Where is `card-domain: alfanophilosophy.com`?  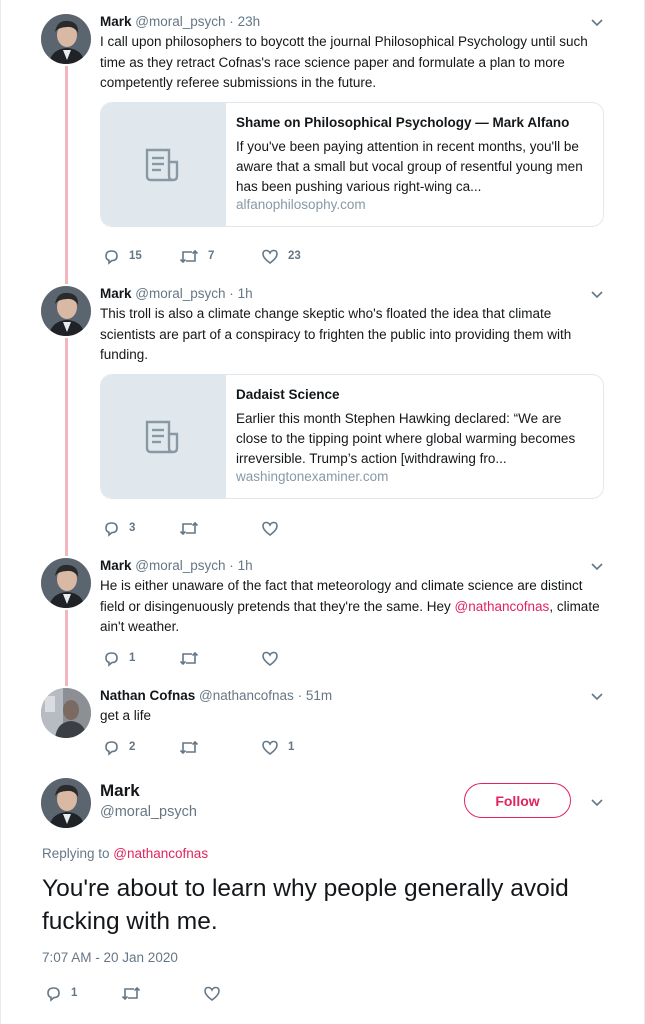
card-domain: alfanophilosophy.com is located at coordinates (301, 204).